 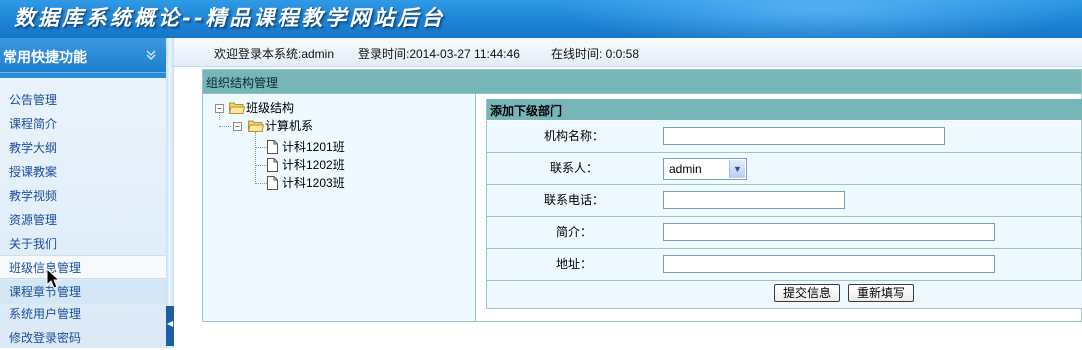 What do you see at coordinates (526, 111) in the screenshot?
I see `form-title: 添加下级部门` at bounding box center [526, 111].